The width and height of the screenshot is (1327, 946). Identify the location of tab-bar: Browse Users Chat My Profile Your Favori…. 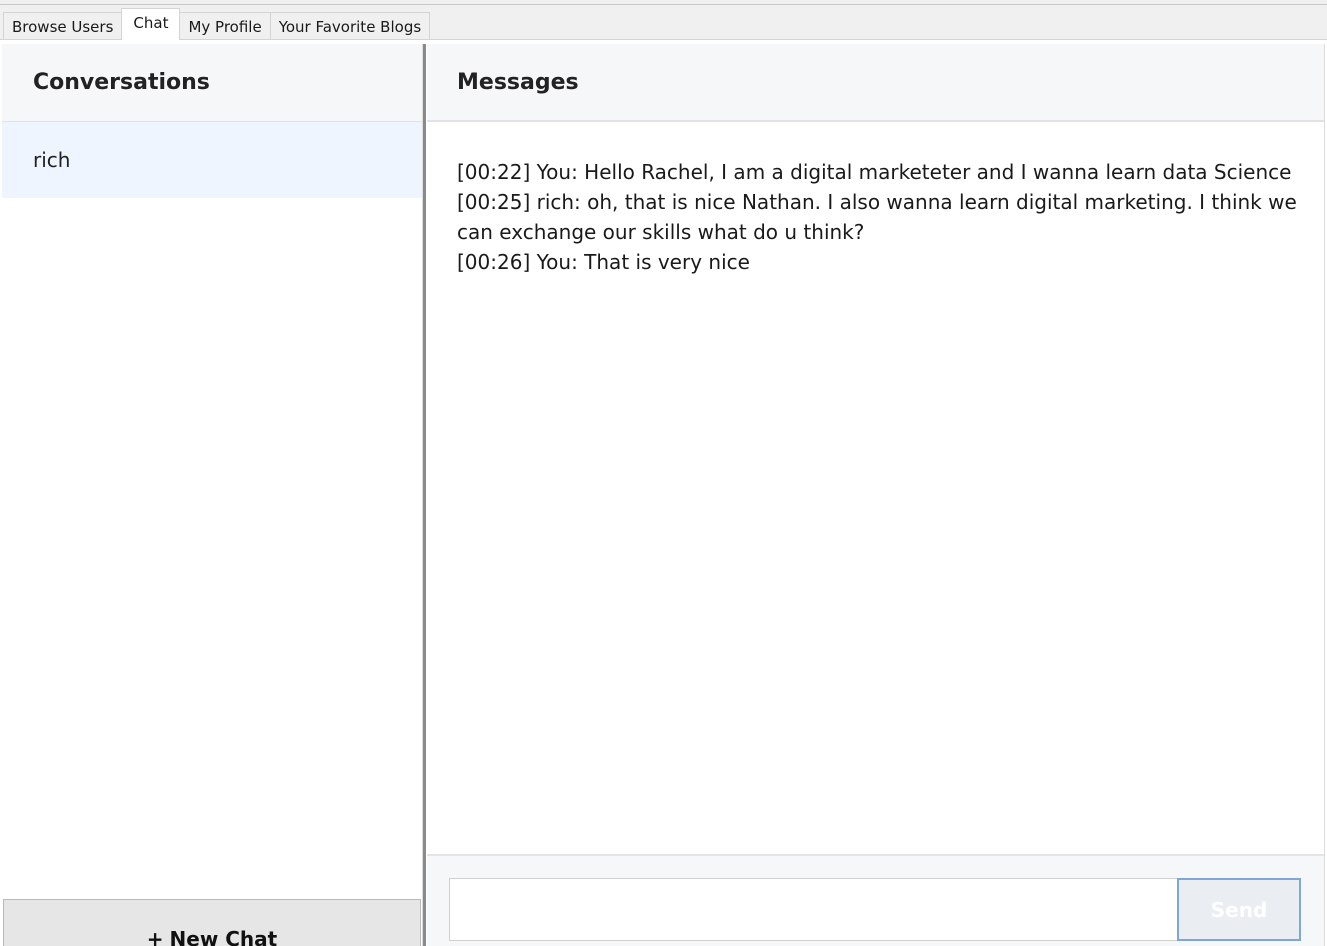
(217, 24).